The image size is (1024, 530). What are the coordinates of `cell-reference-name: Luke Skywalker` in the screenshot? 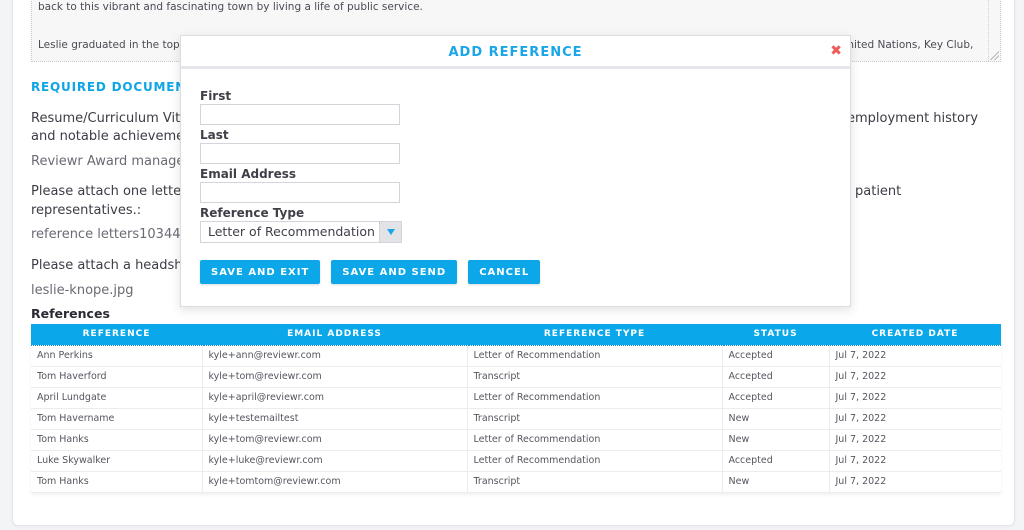 It's located at (117, 461).